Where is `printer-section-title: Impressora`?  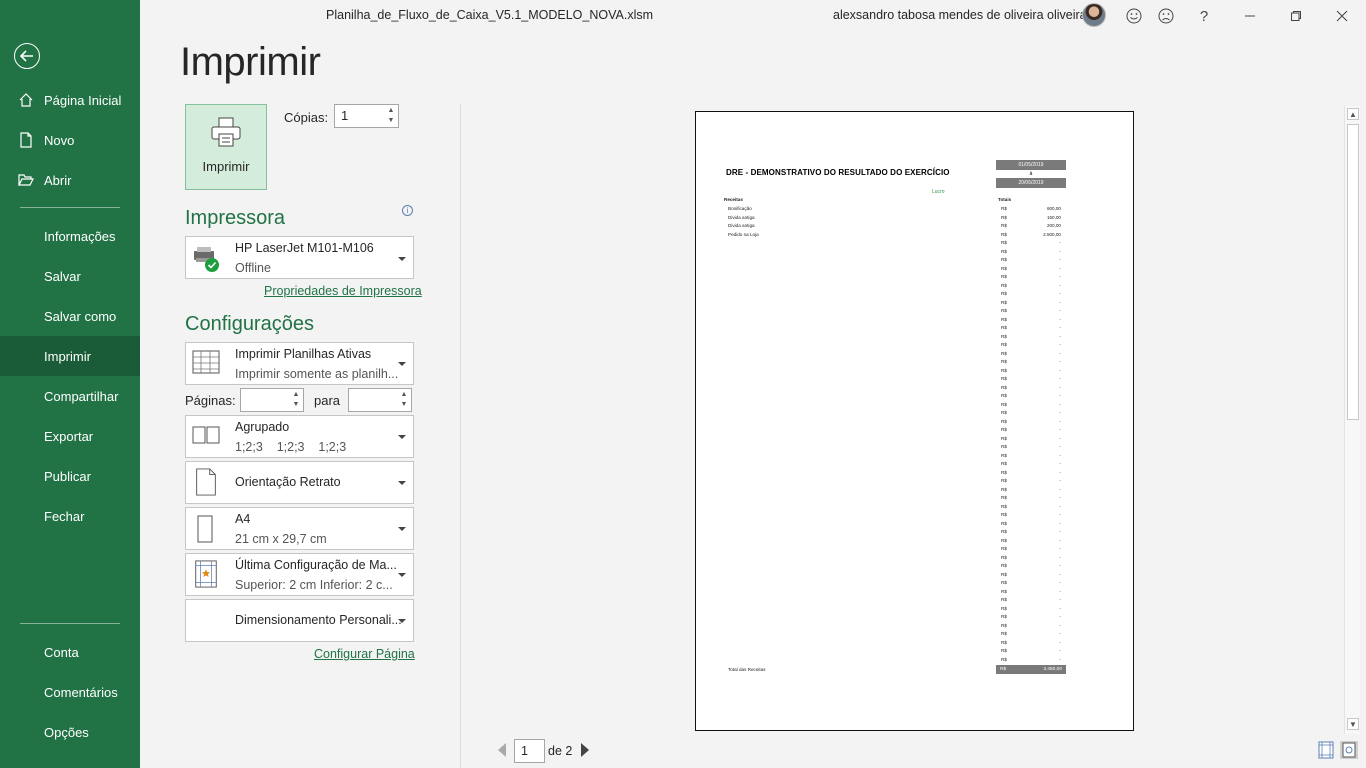 printer-section-title: Impressora is located at coordinates (235, 218).